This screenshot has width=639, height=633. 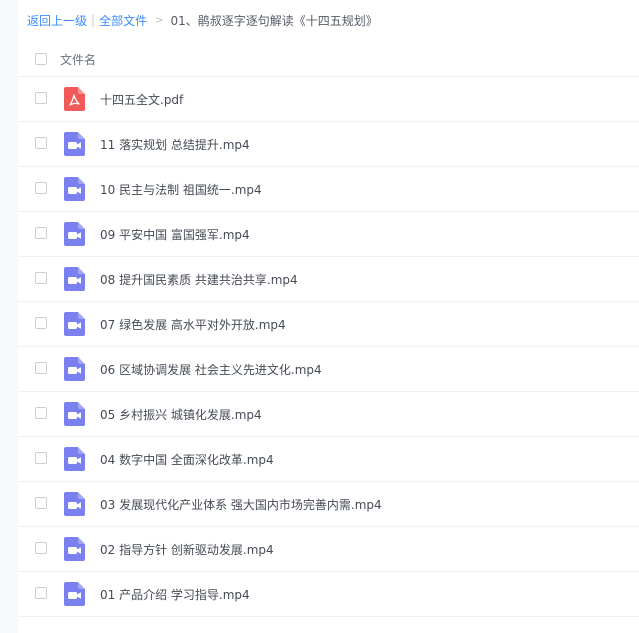 What do you see at coordinates (9, 316) in the screenshot?
I see `left-panel-strip` at bounding box center [9, 316].